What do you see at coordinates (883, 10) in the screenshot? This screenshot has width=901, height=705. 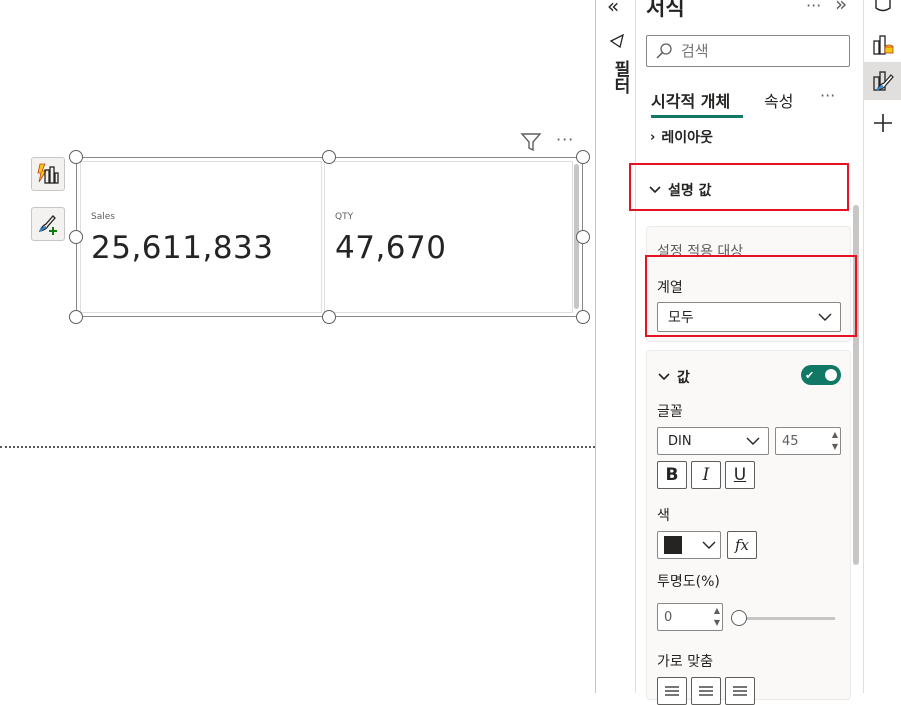 I see `data-pane-icon` at bounding box center [883, 10].